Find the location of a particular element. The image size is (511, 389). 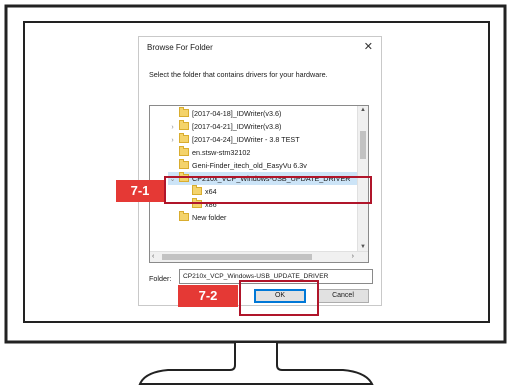

tree-item-label: en.stsw-stm32102 is located at coordinates (221, 152).